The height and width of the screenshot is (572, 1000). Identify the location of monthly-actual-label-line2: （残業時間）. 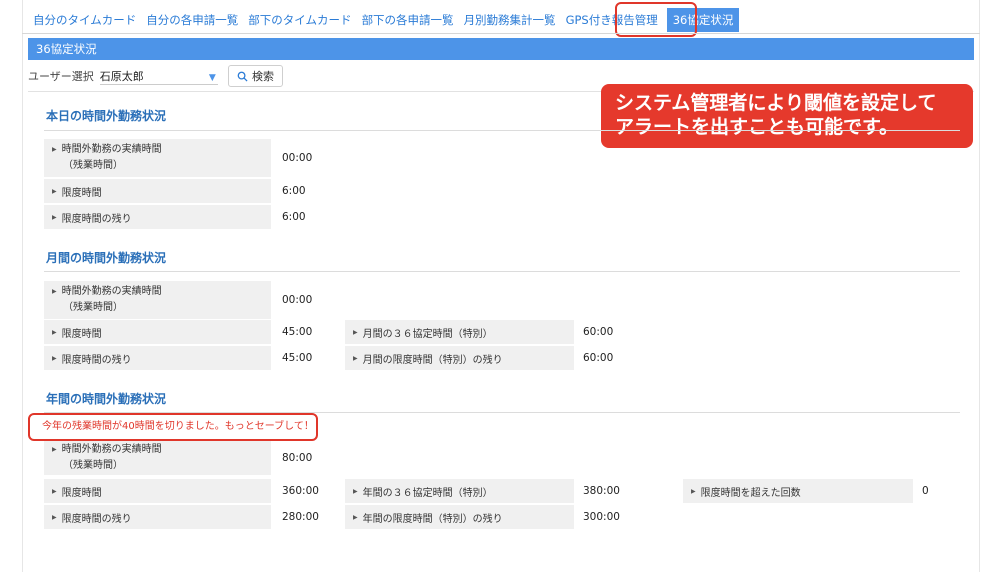
(93, 307).